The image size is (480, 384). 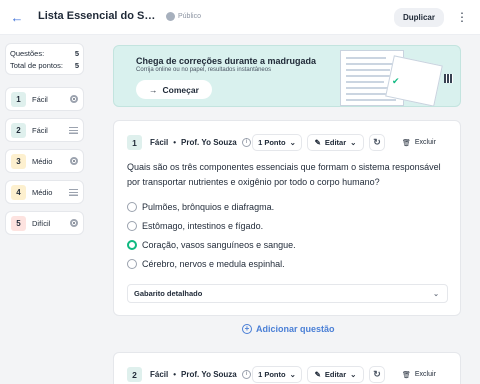 I want to click on question-meta: 1 Fácil • Prof. Yo Souza i, so click(x=189, y=142).